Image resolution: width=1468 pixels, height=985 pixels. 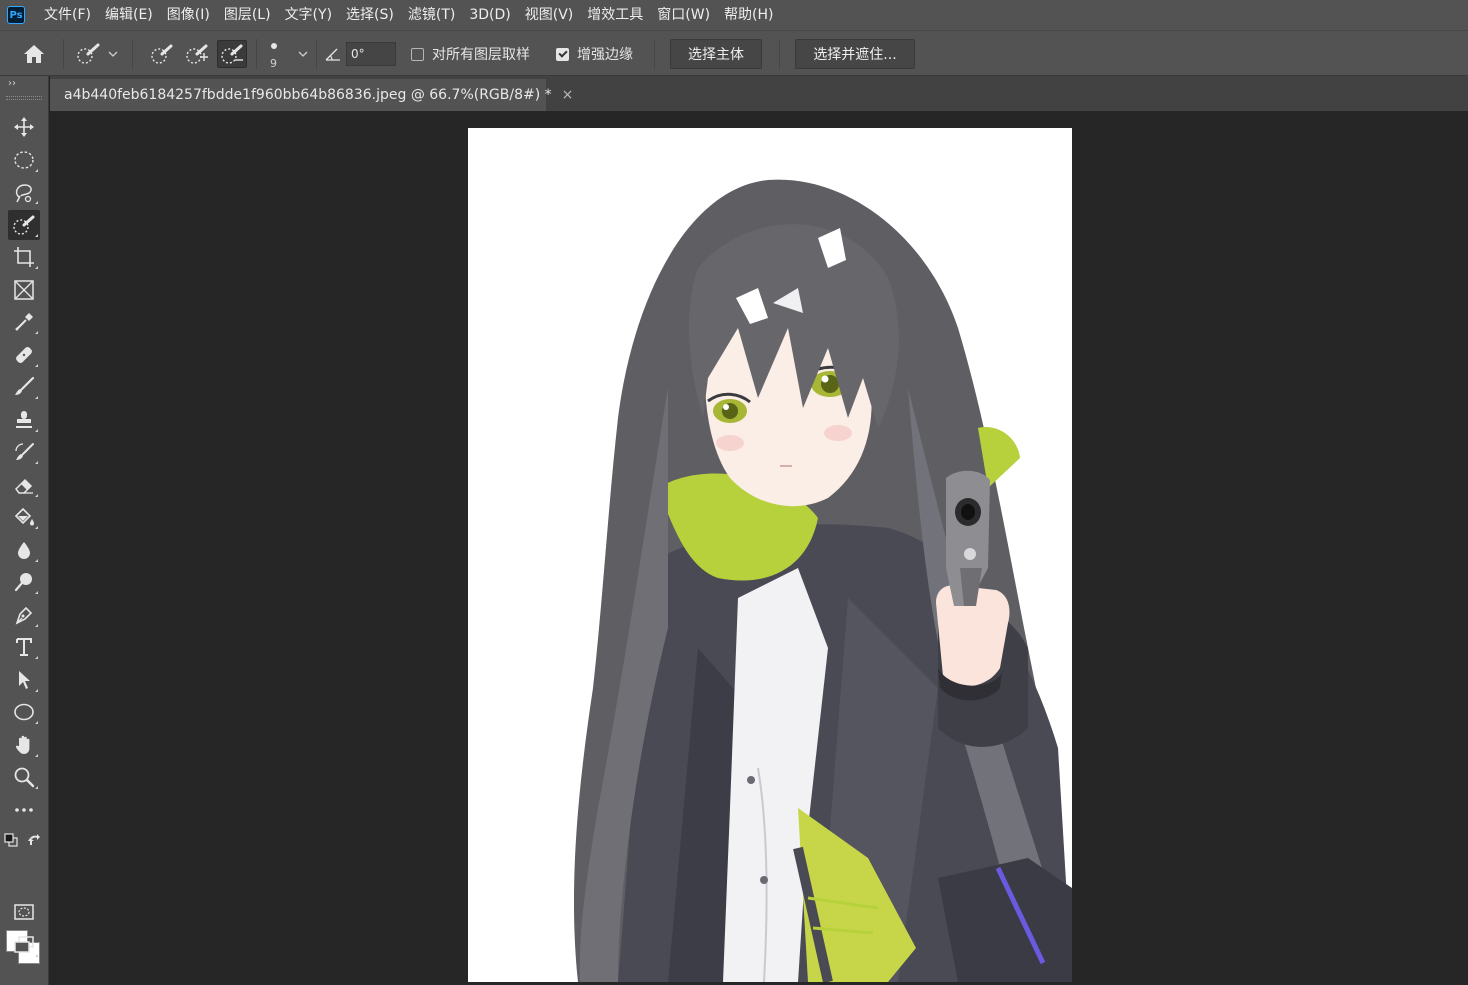 I want to click on new-selection-mode-button, so click(x=162, y=54).